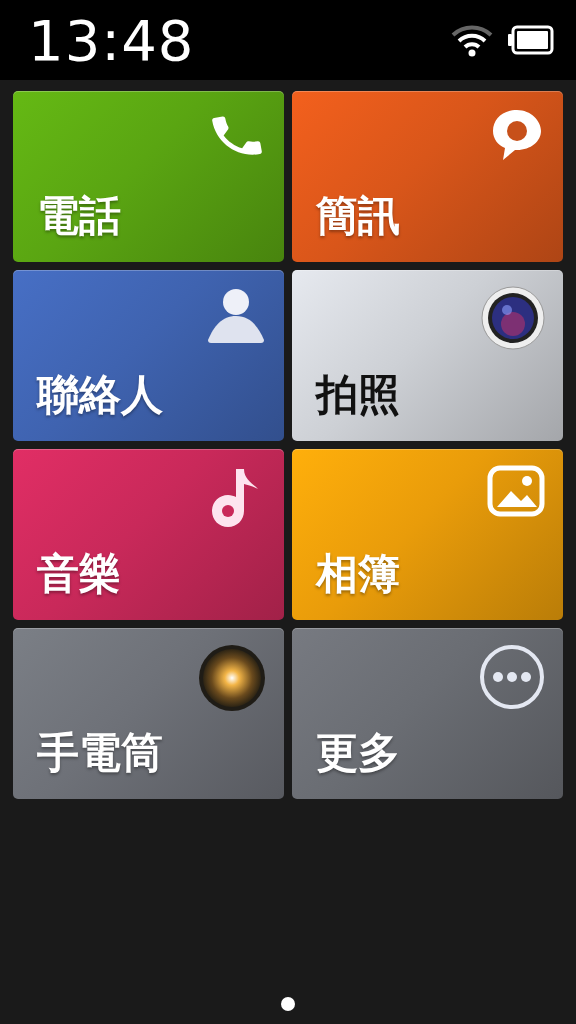 The image size is (576, 1024). What do you see at coordinates (427, 176) in the screenshot?
I see `app-tile: 簡訊` at bounding box center [427, 176].